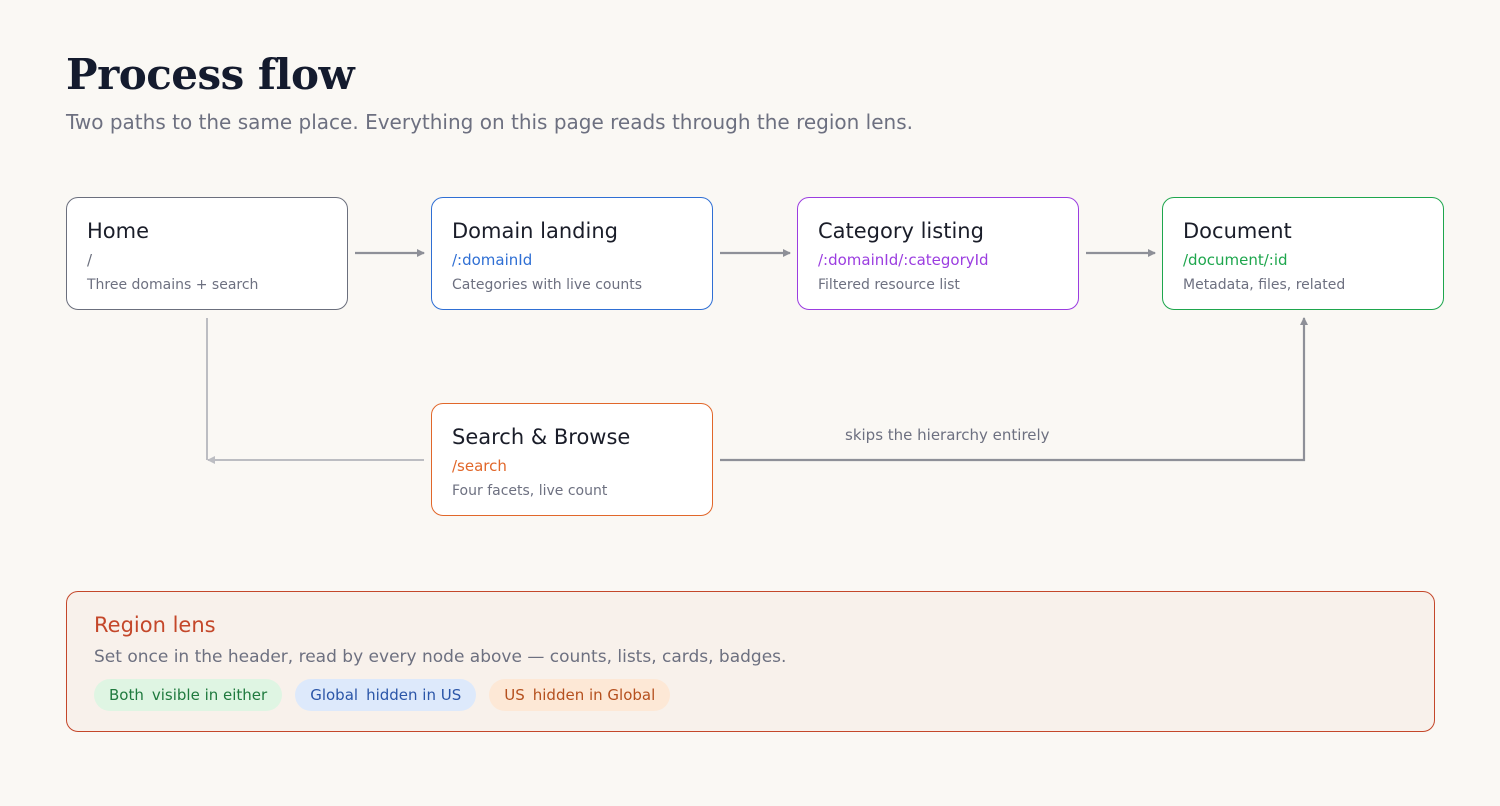  I want to click on node-domain-title: Domain landing, so click(535, 231).